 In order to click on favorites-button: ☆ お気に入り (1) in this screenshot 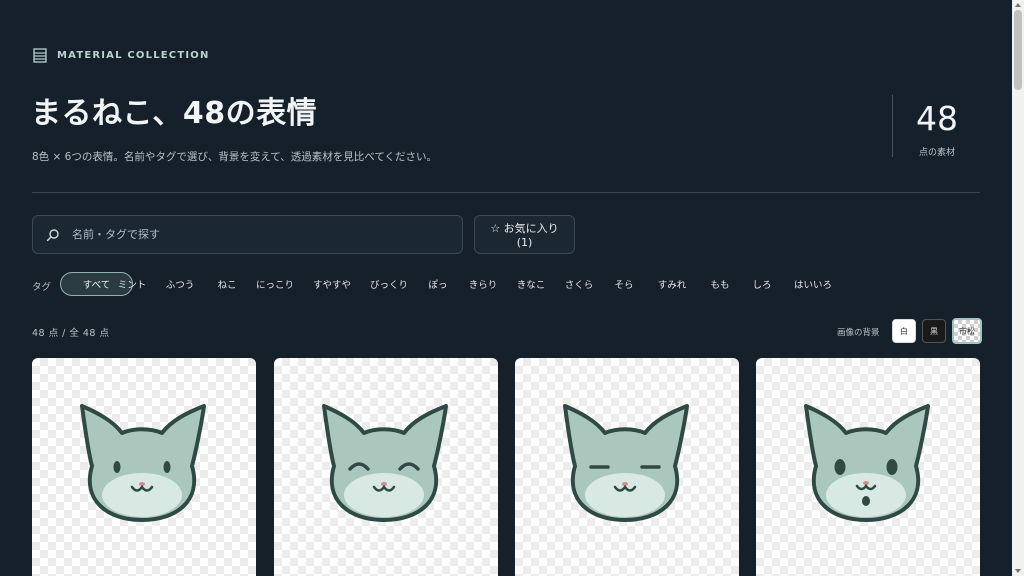, I will do `click(524, 234)`.